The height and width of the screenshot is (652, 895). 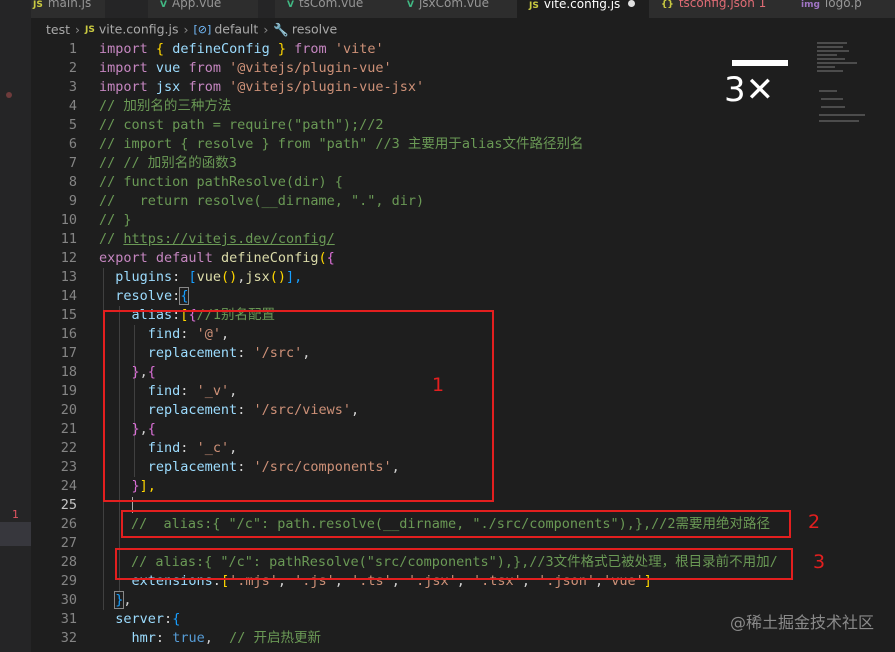 I want to click on code-link: https://vitejs.dev/config/, so click(x=228, y=239).